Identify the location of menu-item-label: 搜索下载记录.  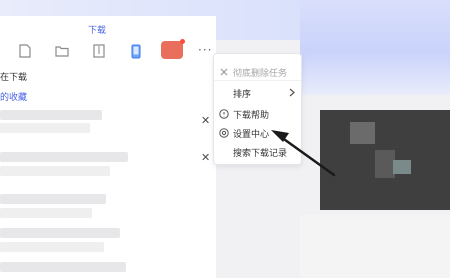
(260, 154).